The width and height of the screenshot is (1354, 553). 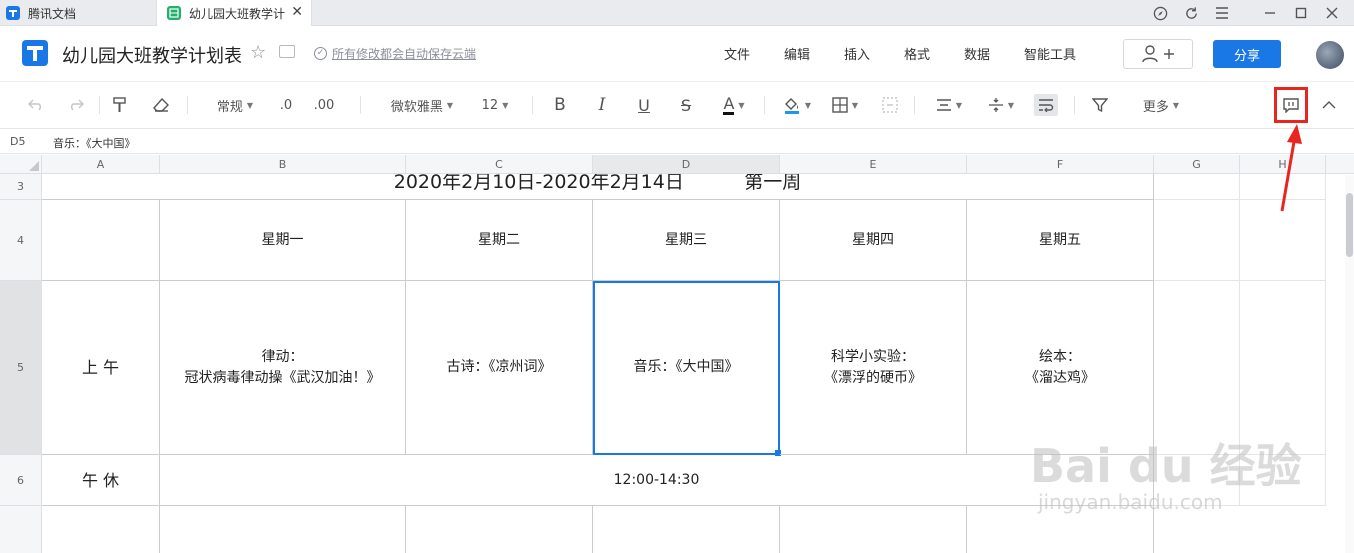 I want to click on weekday-wednesday: 星期三, so click(x=686, y=240).